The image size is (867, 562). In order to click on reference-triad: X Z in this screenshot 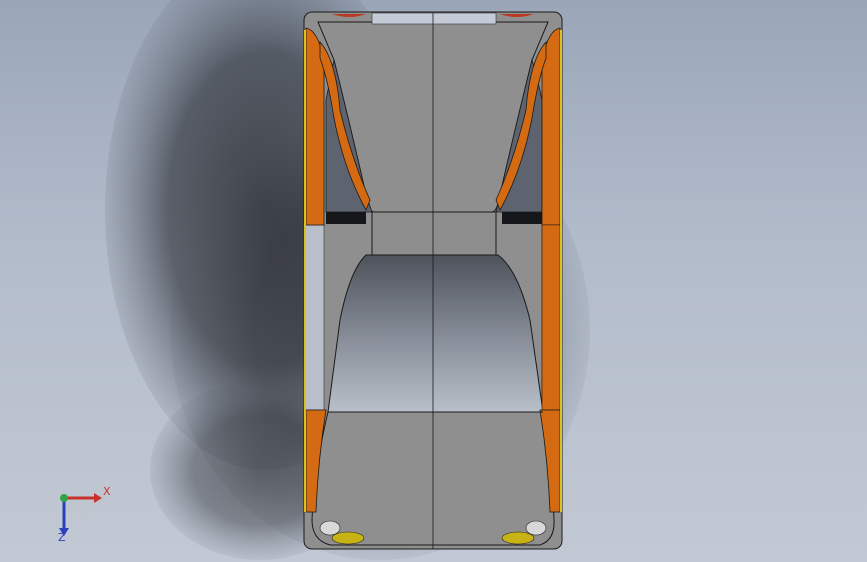, I will do `click(80, 515)`.